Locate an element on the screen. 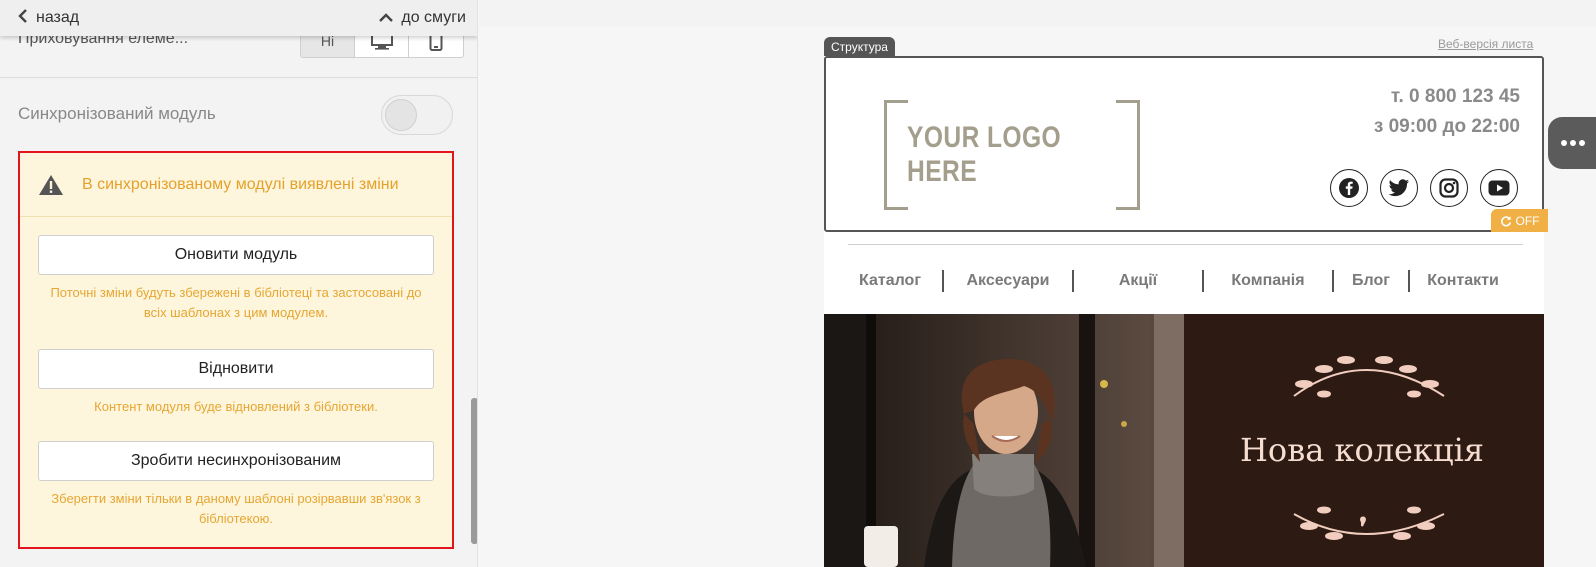  back-label: назад is located at coordinates (58, 17).